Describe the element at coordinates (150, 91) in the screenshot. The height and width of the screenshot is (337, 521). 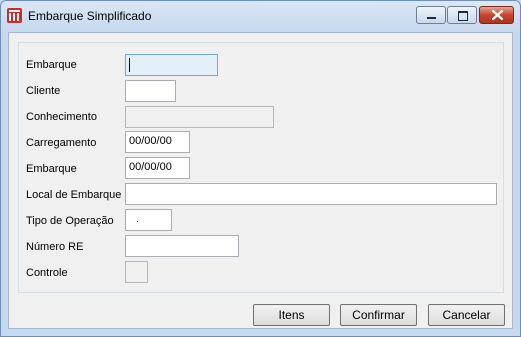
I see `cliente-input` at that location.